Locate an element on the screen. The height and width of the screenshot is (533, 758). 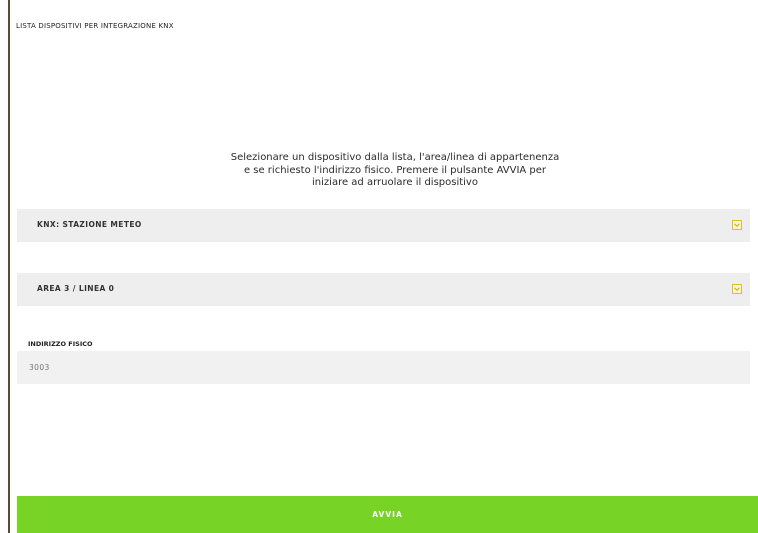
physical-address-label: INDIRIZZO FISICO is located at coordinates (60, 344).